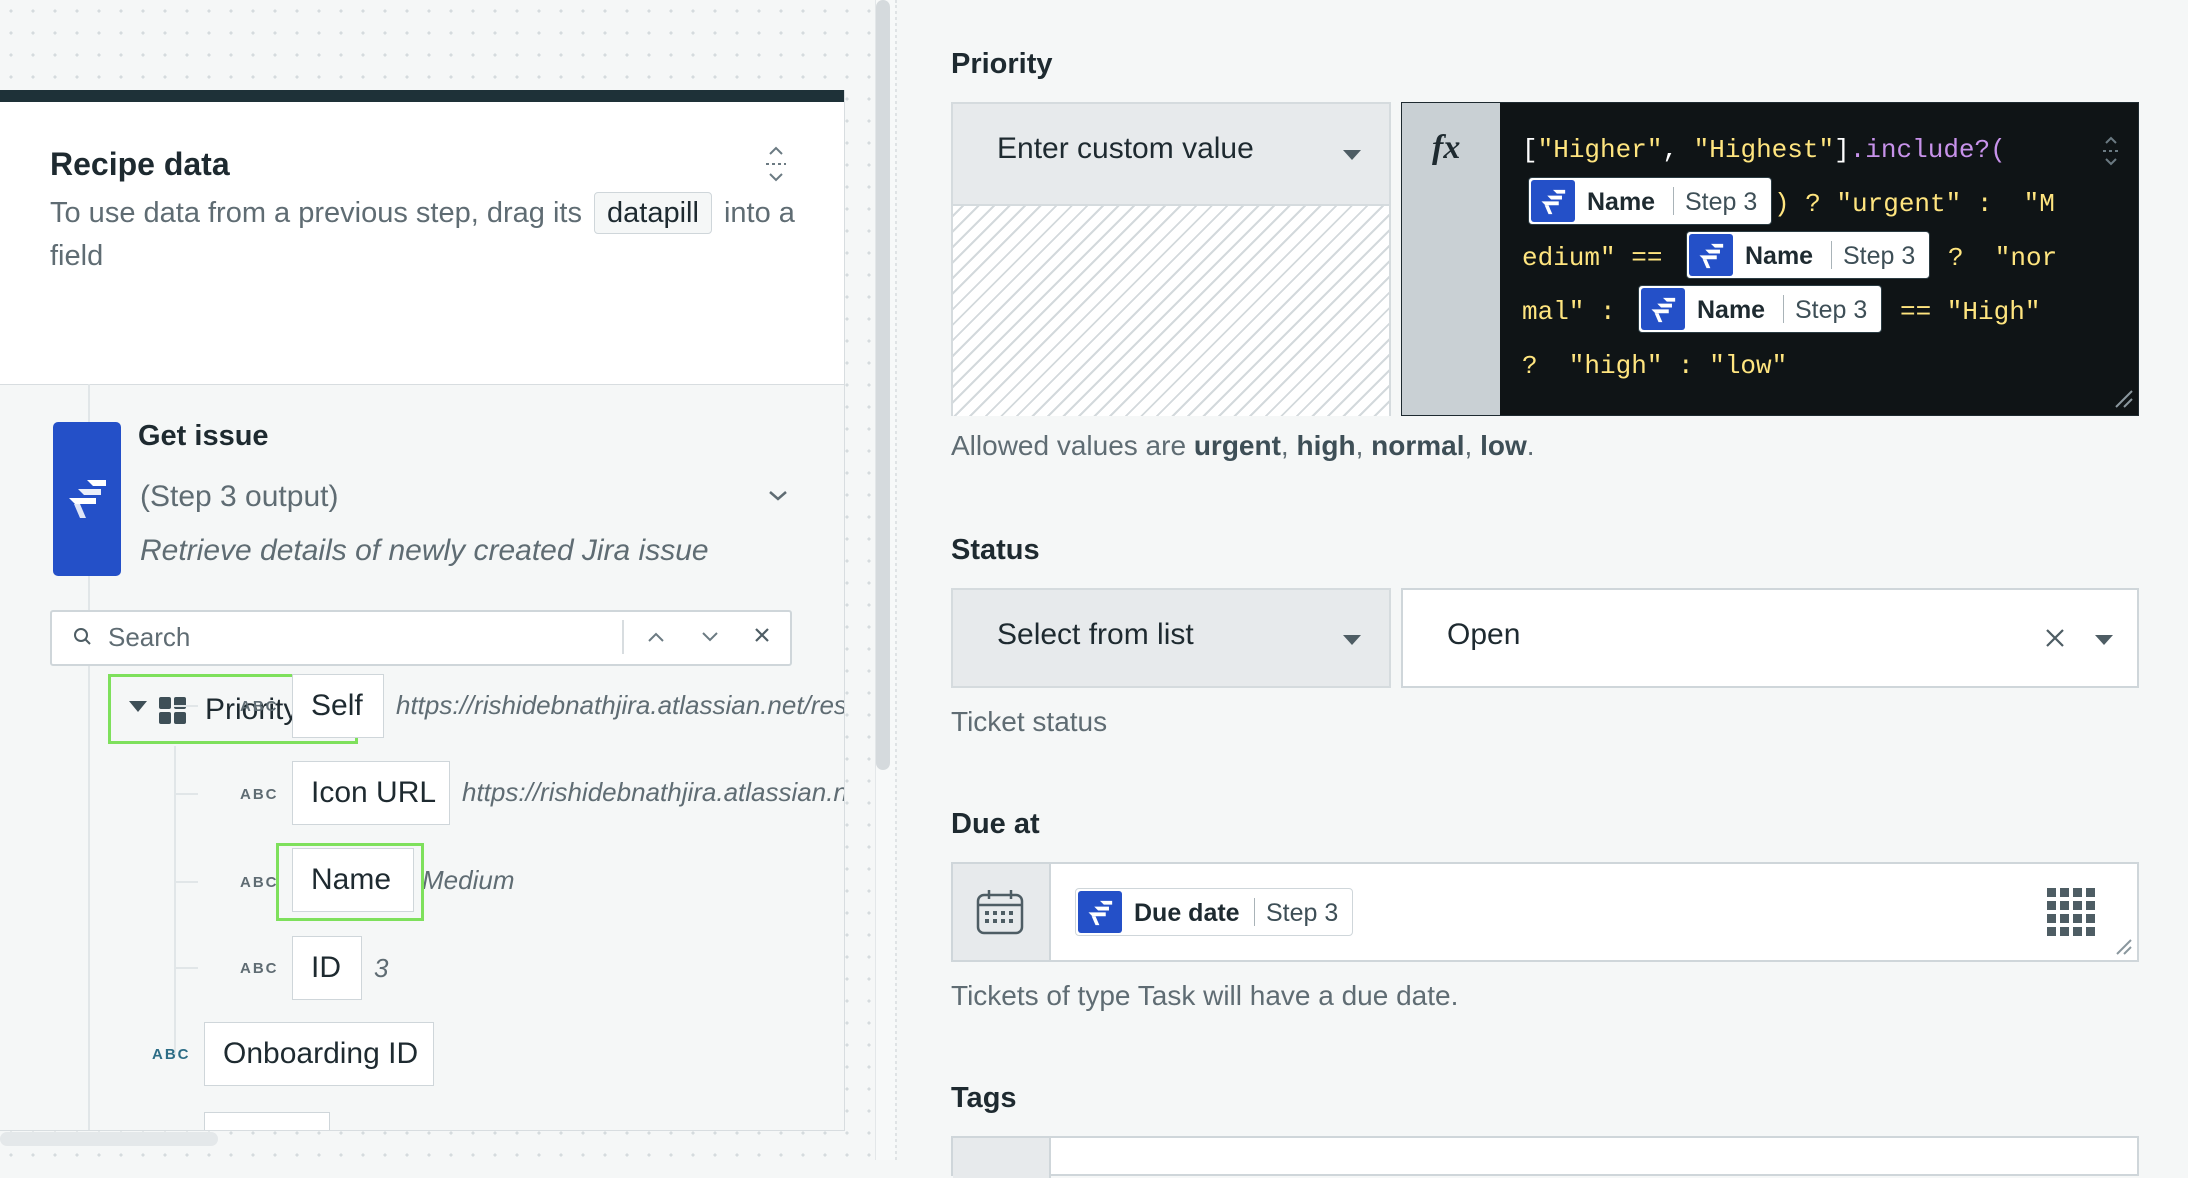 The height and width of the screenshot is (1178, 2188). I want to click on hint-text: Allowed values are, so click(1072, 445).